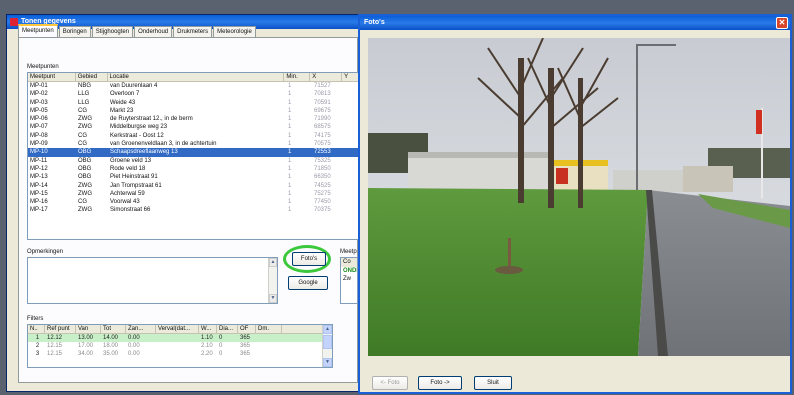  Describe the element at coordinates (322, 119) in the screenshot. I see `cell-x: 71990` at that location.